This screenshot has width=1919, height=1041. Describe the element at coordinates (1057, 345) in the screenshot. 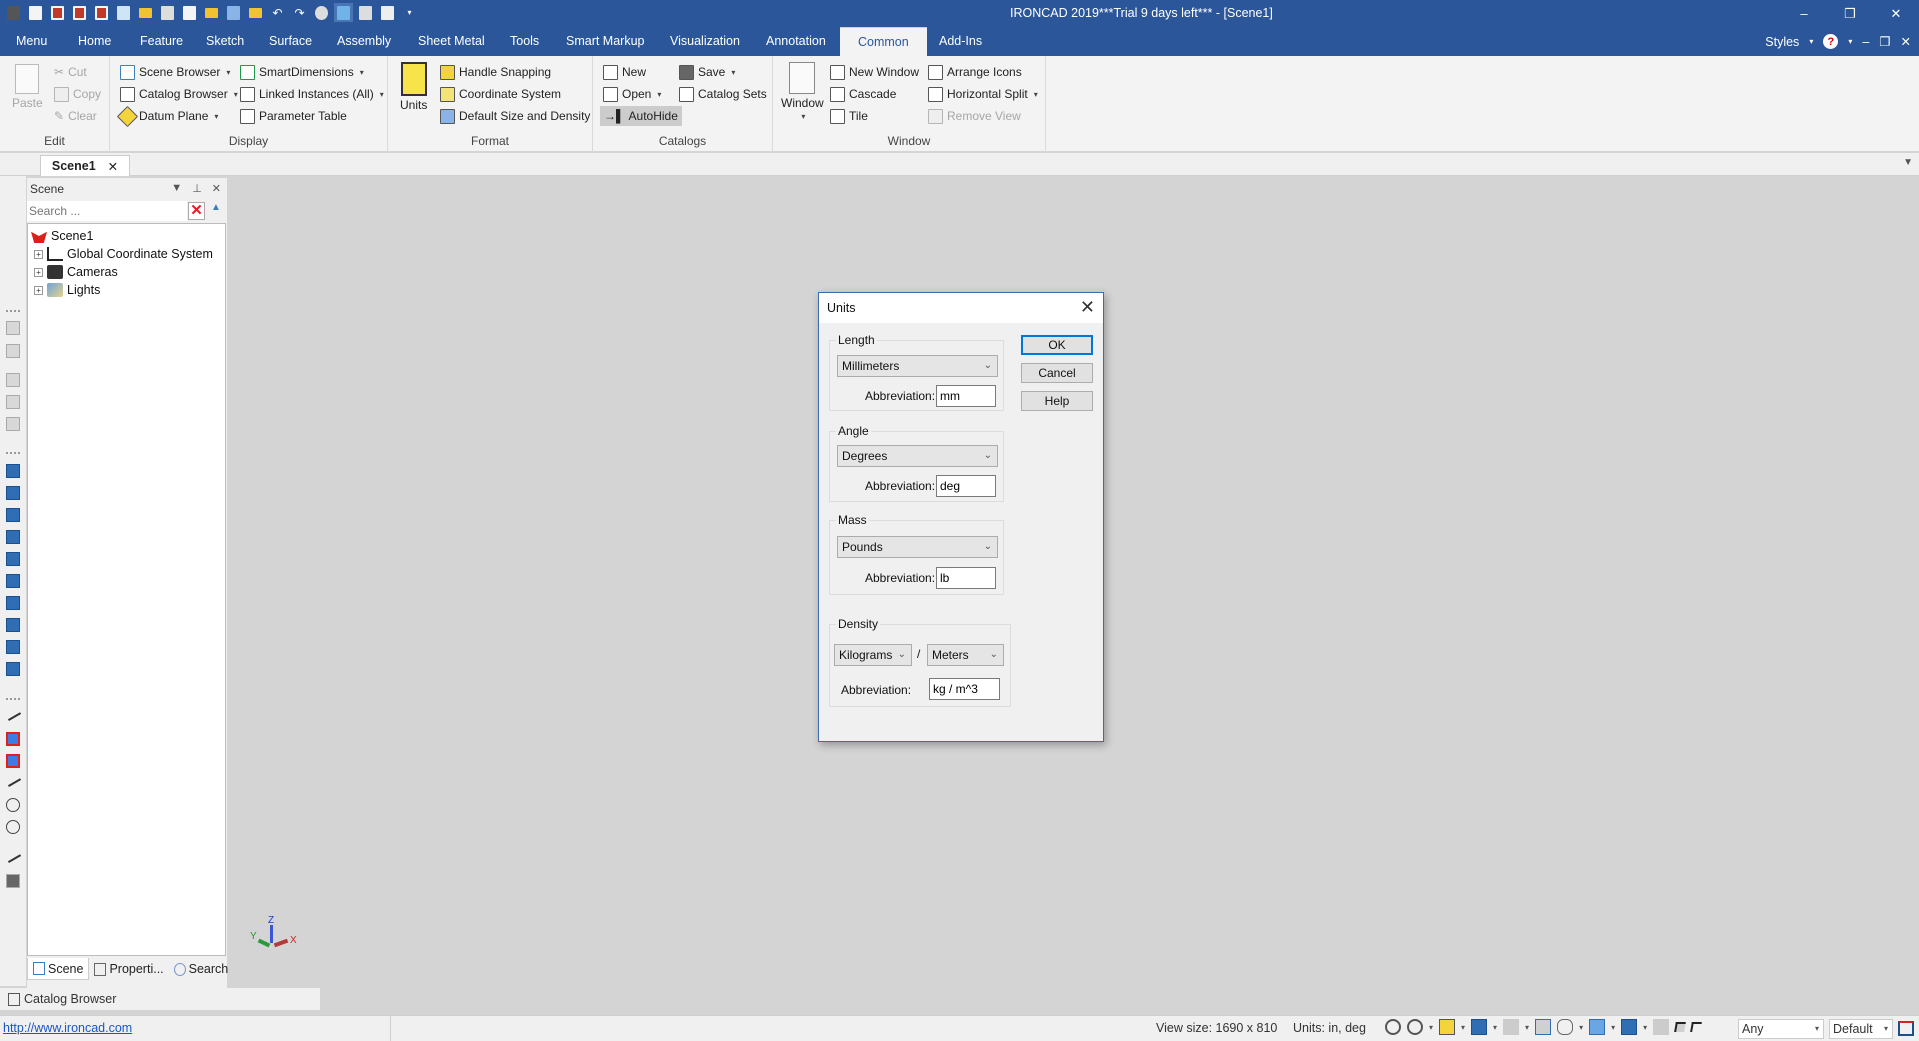

I see `ok-button: OK` at that location.